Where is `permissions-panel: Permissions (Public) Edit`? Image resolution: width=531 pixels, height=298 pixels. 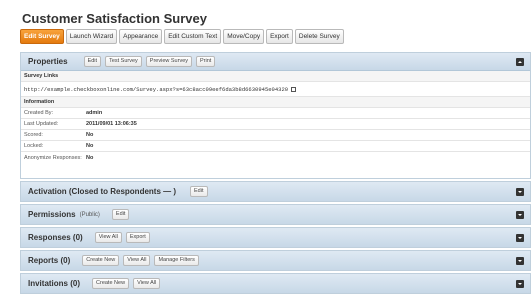
permissions-panel: Permissions (Public) Edit is located at coordinates (275, 214).